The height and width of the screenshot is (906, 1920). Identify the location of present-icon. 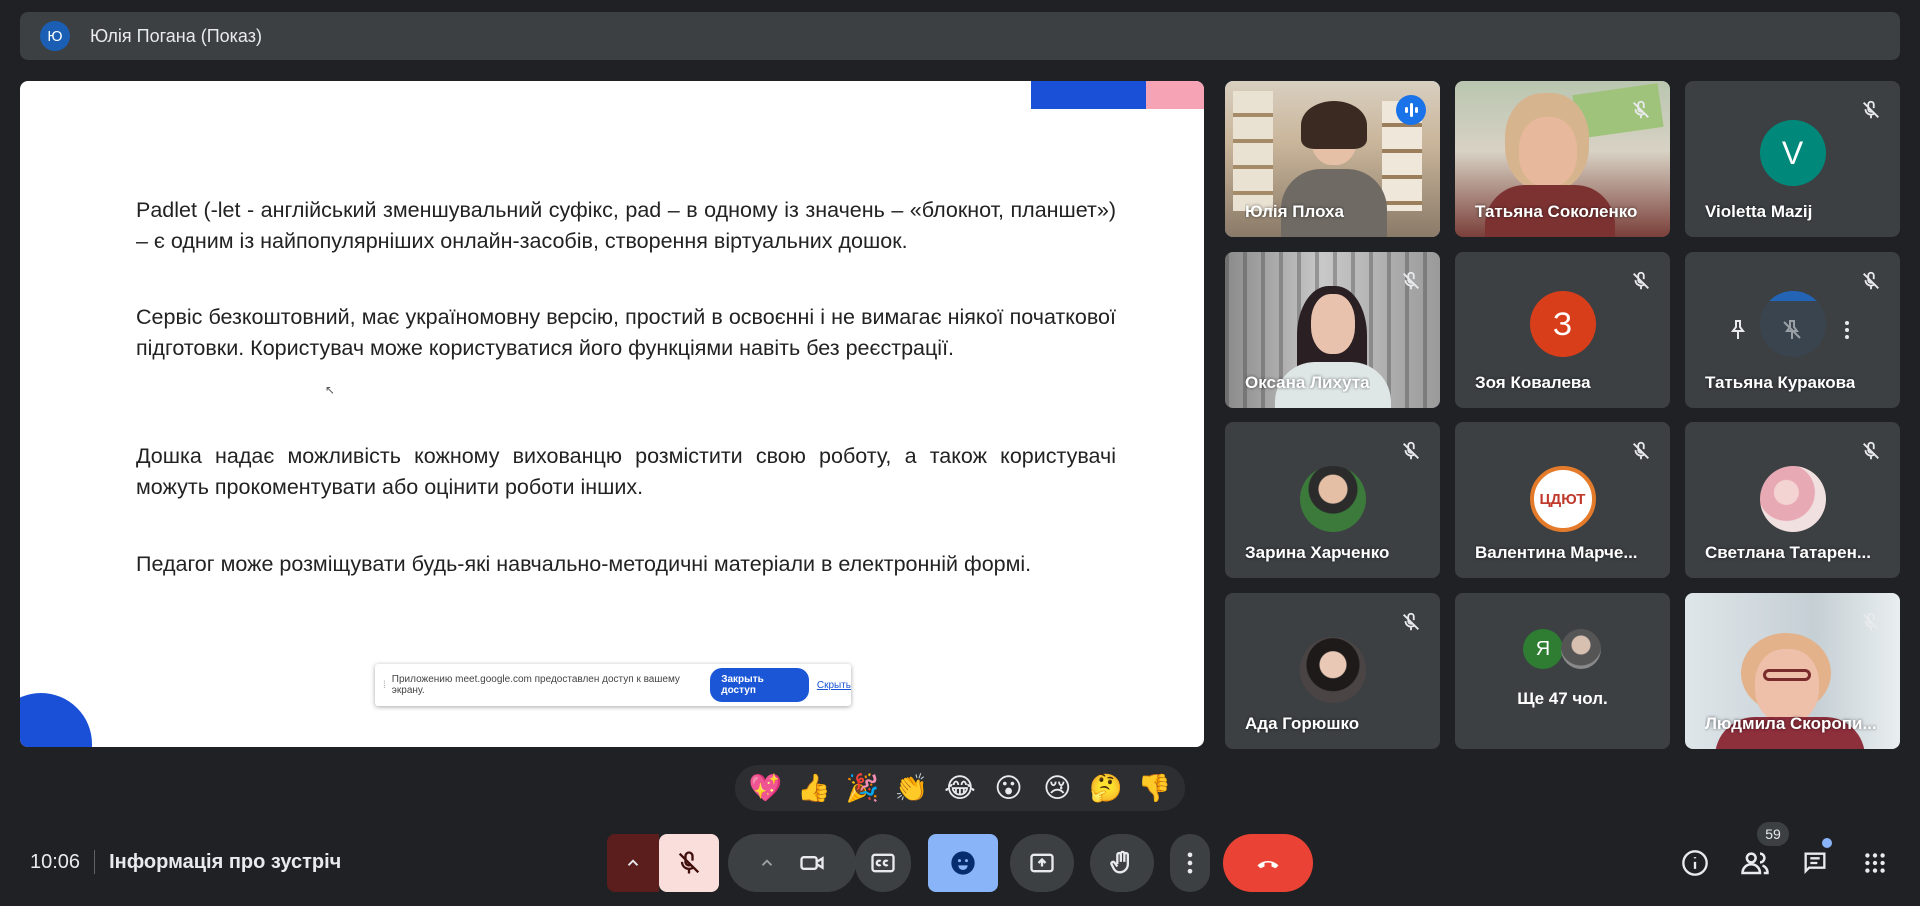
(1042, 863).